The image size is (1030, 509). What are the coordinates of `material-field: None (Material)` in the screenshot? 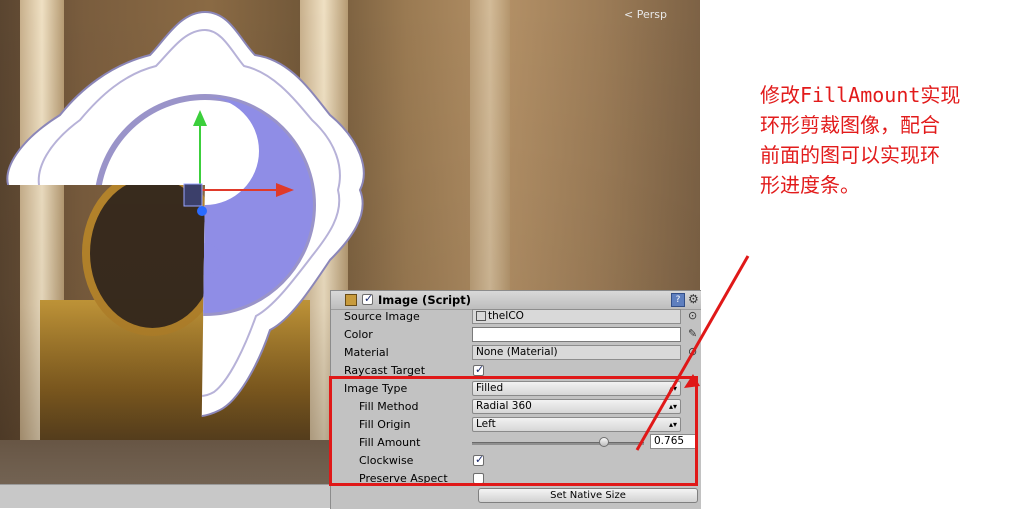 It's located at (576, 352).